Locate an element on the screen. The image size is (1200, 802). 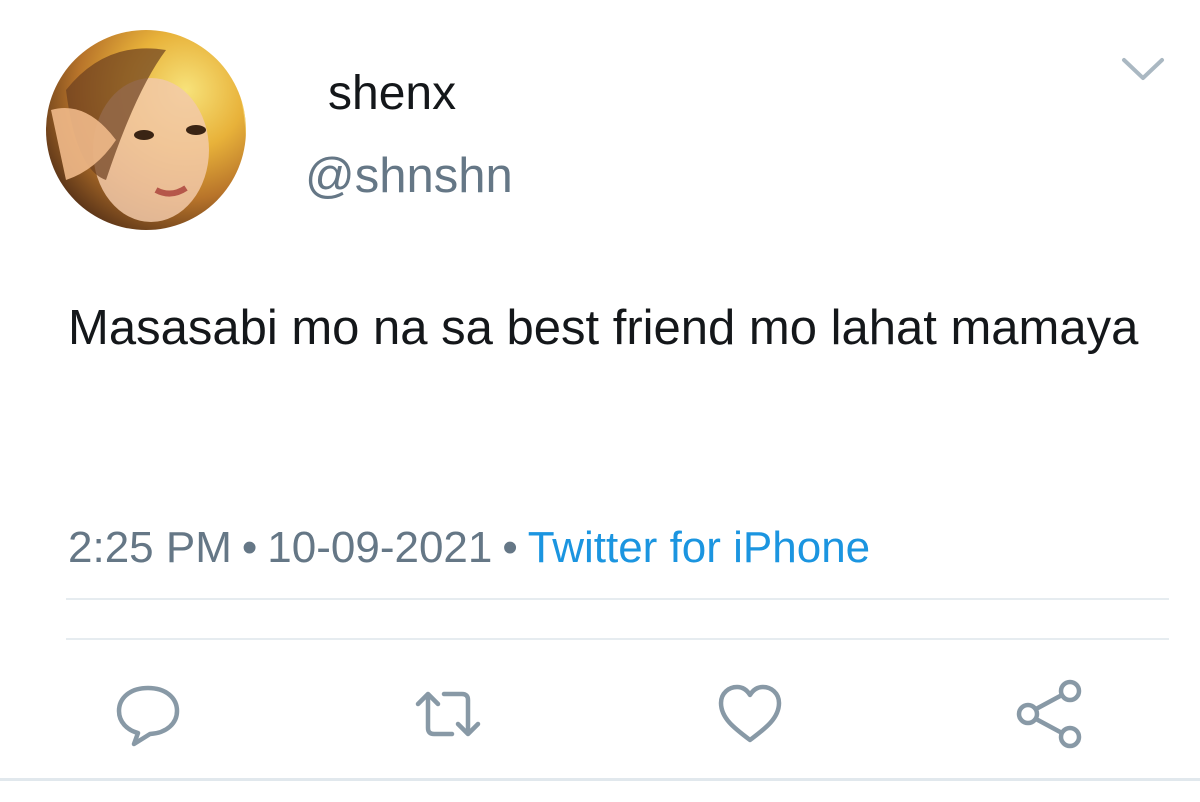
reply-icon is located at coordinates (148, 714).